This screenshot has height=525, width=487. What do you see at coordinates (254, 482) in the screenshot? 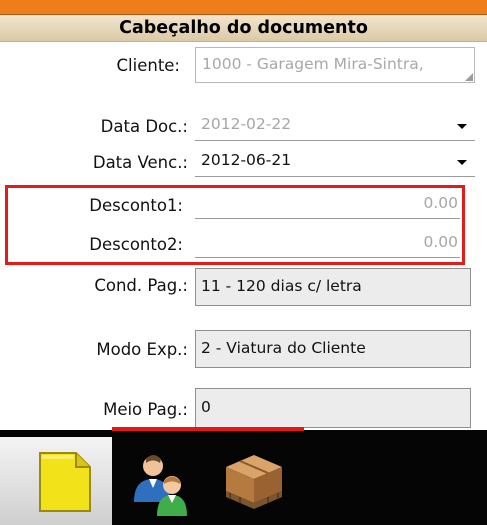
I see `package-icon` at bounding box center [254, 482].